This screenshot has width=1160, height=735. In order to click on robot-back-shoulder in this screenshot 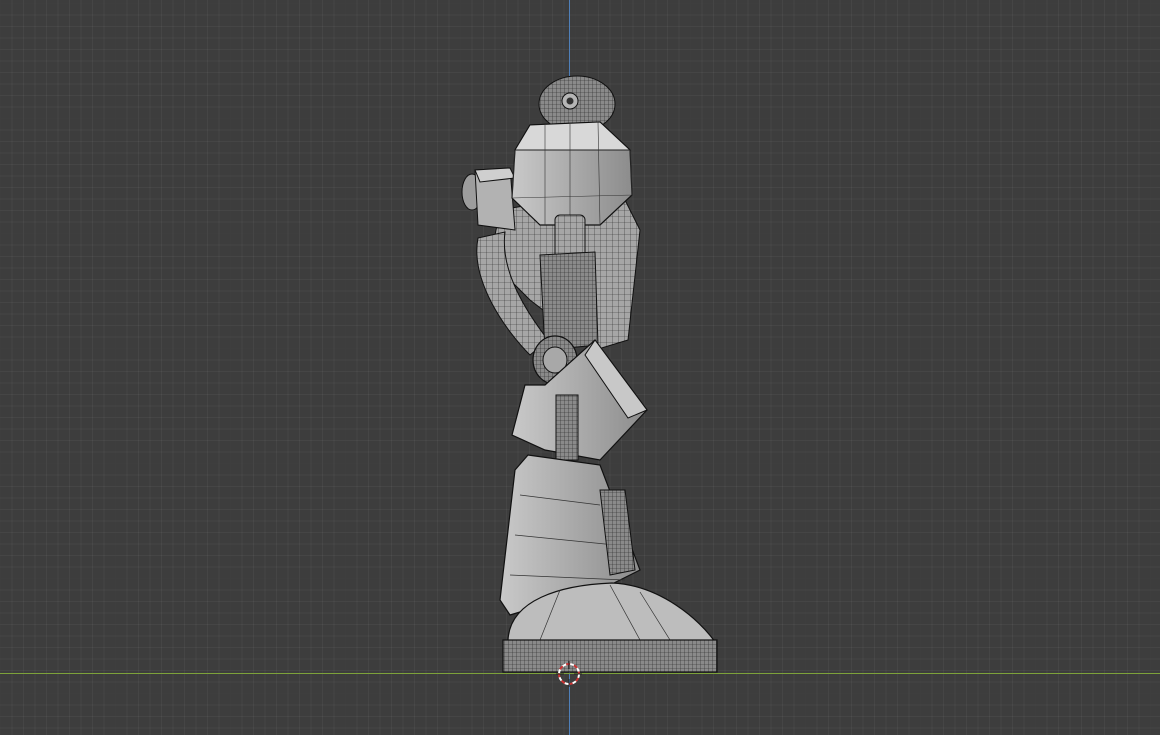, I will do `click(488, 199)`.